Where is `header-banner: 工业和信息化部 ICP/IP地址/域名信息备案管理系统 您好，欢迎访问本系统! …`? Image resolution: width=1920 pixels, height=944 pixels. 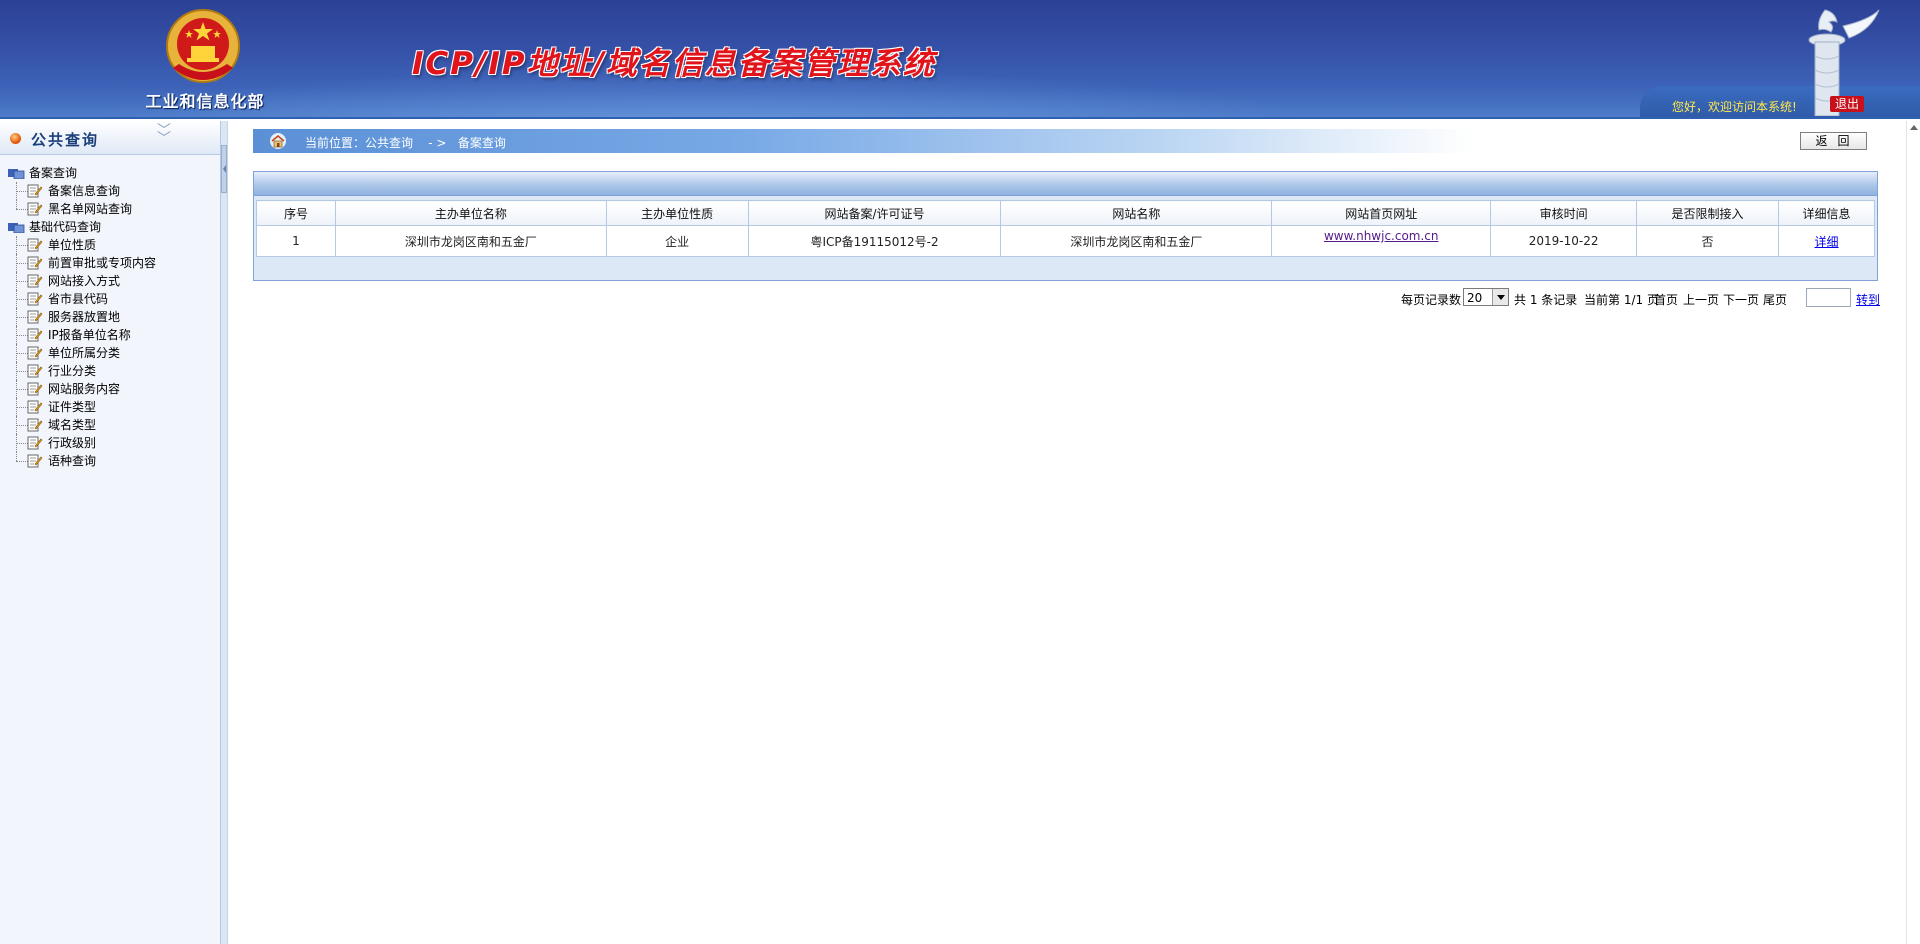
header-banner: 工业和信息化部 ICP/IP地址/域名信息备案管理系统 您好，欢迎访问本系统! … is located at coordinates (960, 59).